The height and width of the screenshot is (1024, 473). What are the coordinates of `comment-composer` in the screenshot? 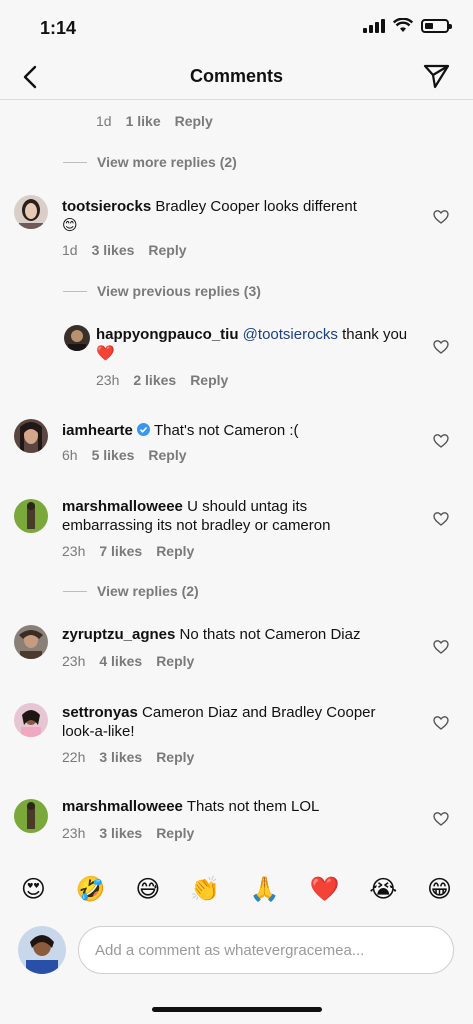 It's located at (236, 951).